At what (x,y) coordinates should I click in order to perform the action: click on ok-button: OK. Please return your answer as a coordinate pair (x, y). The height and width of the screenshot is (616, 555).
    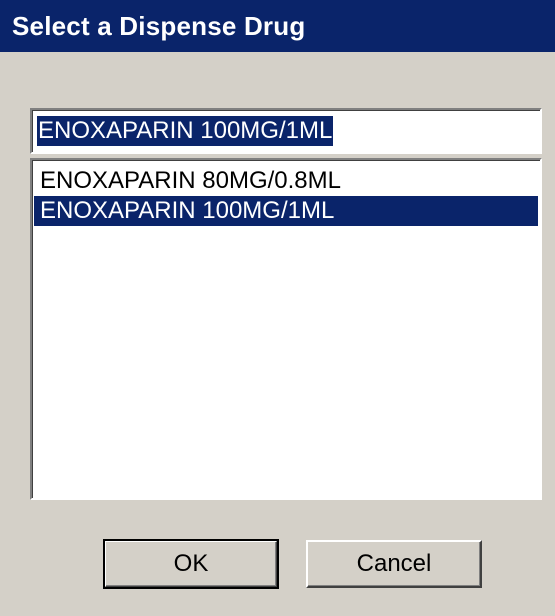
    Looking at the image, I should click on (191, 564).